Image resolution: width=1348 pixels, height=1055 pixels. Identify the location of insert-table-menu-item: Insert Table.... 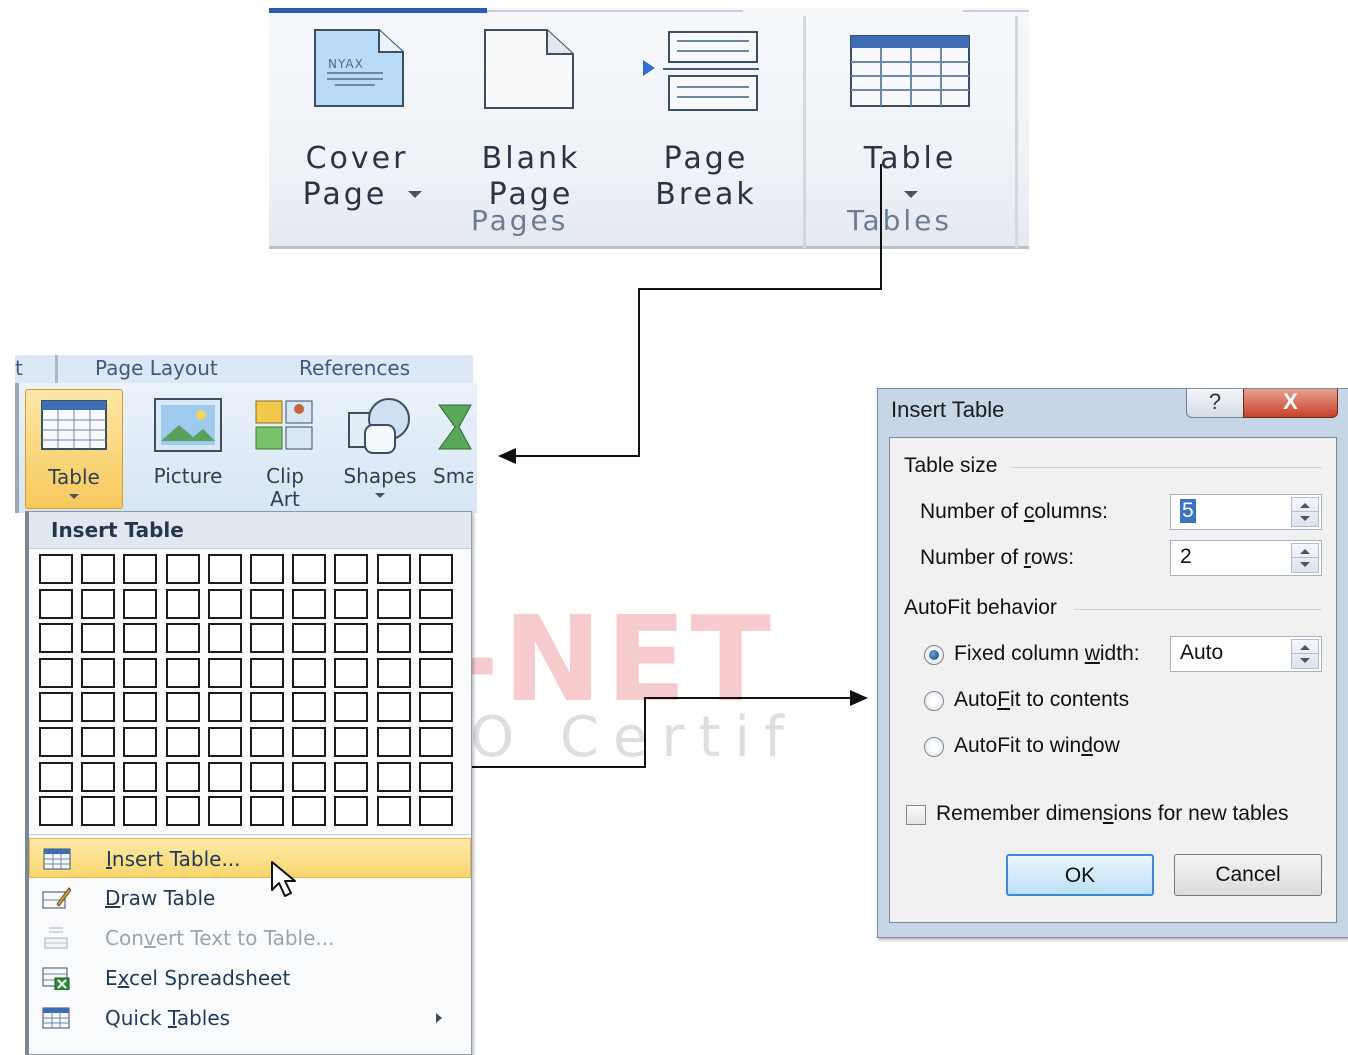
(250, 858).